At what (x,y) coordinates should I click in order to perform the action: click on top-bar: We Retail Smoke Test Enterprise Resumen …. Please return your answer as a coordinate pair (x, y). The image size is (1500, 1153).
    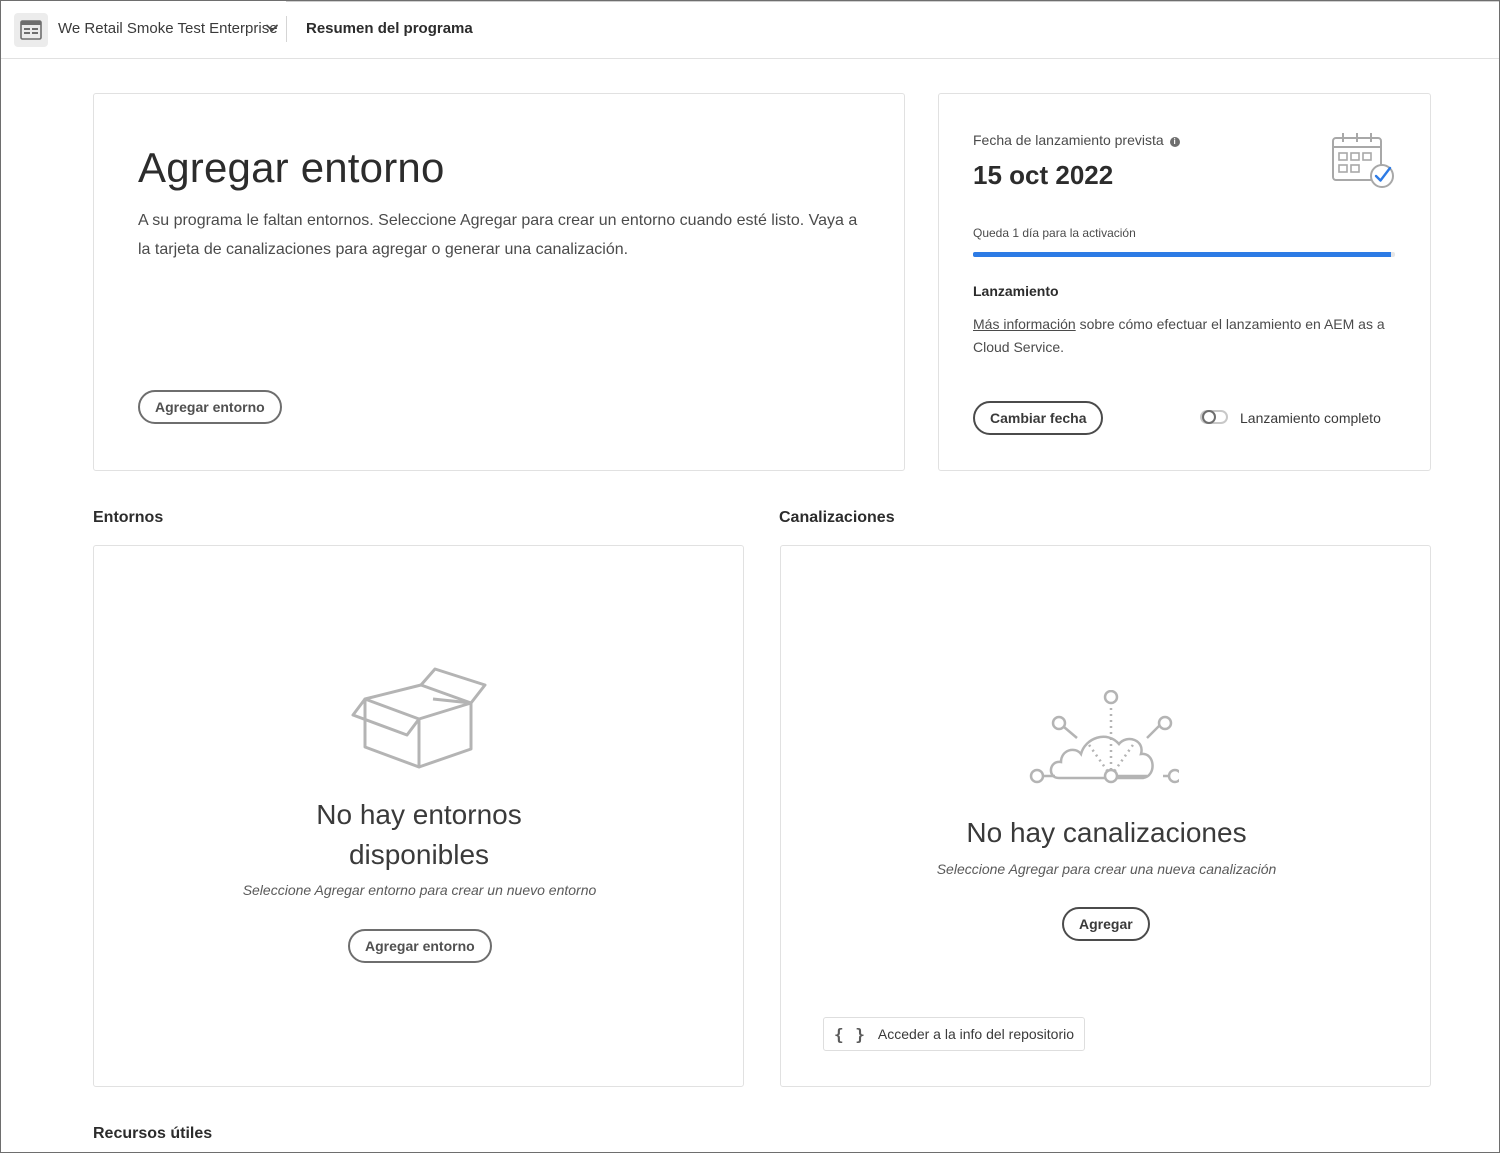
    Looking at the image, I should click on (750, 29).